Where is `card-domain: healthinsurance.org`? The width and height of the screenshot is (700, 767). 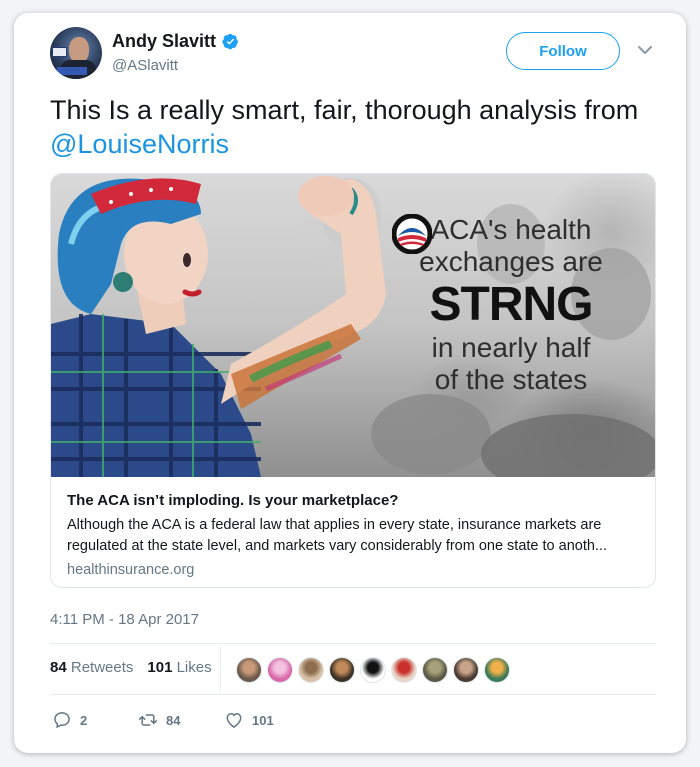 card-domain: healthinsurance.org is located at coordinates (354, 570).